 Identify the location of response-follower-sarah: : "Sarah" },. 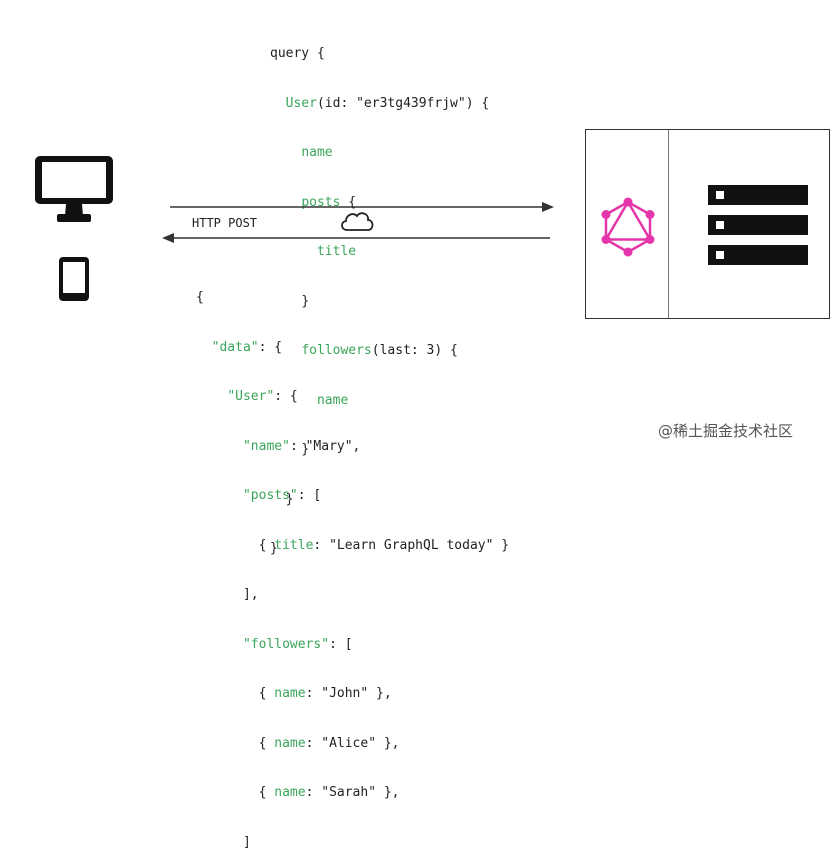
(352, 792).